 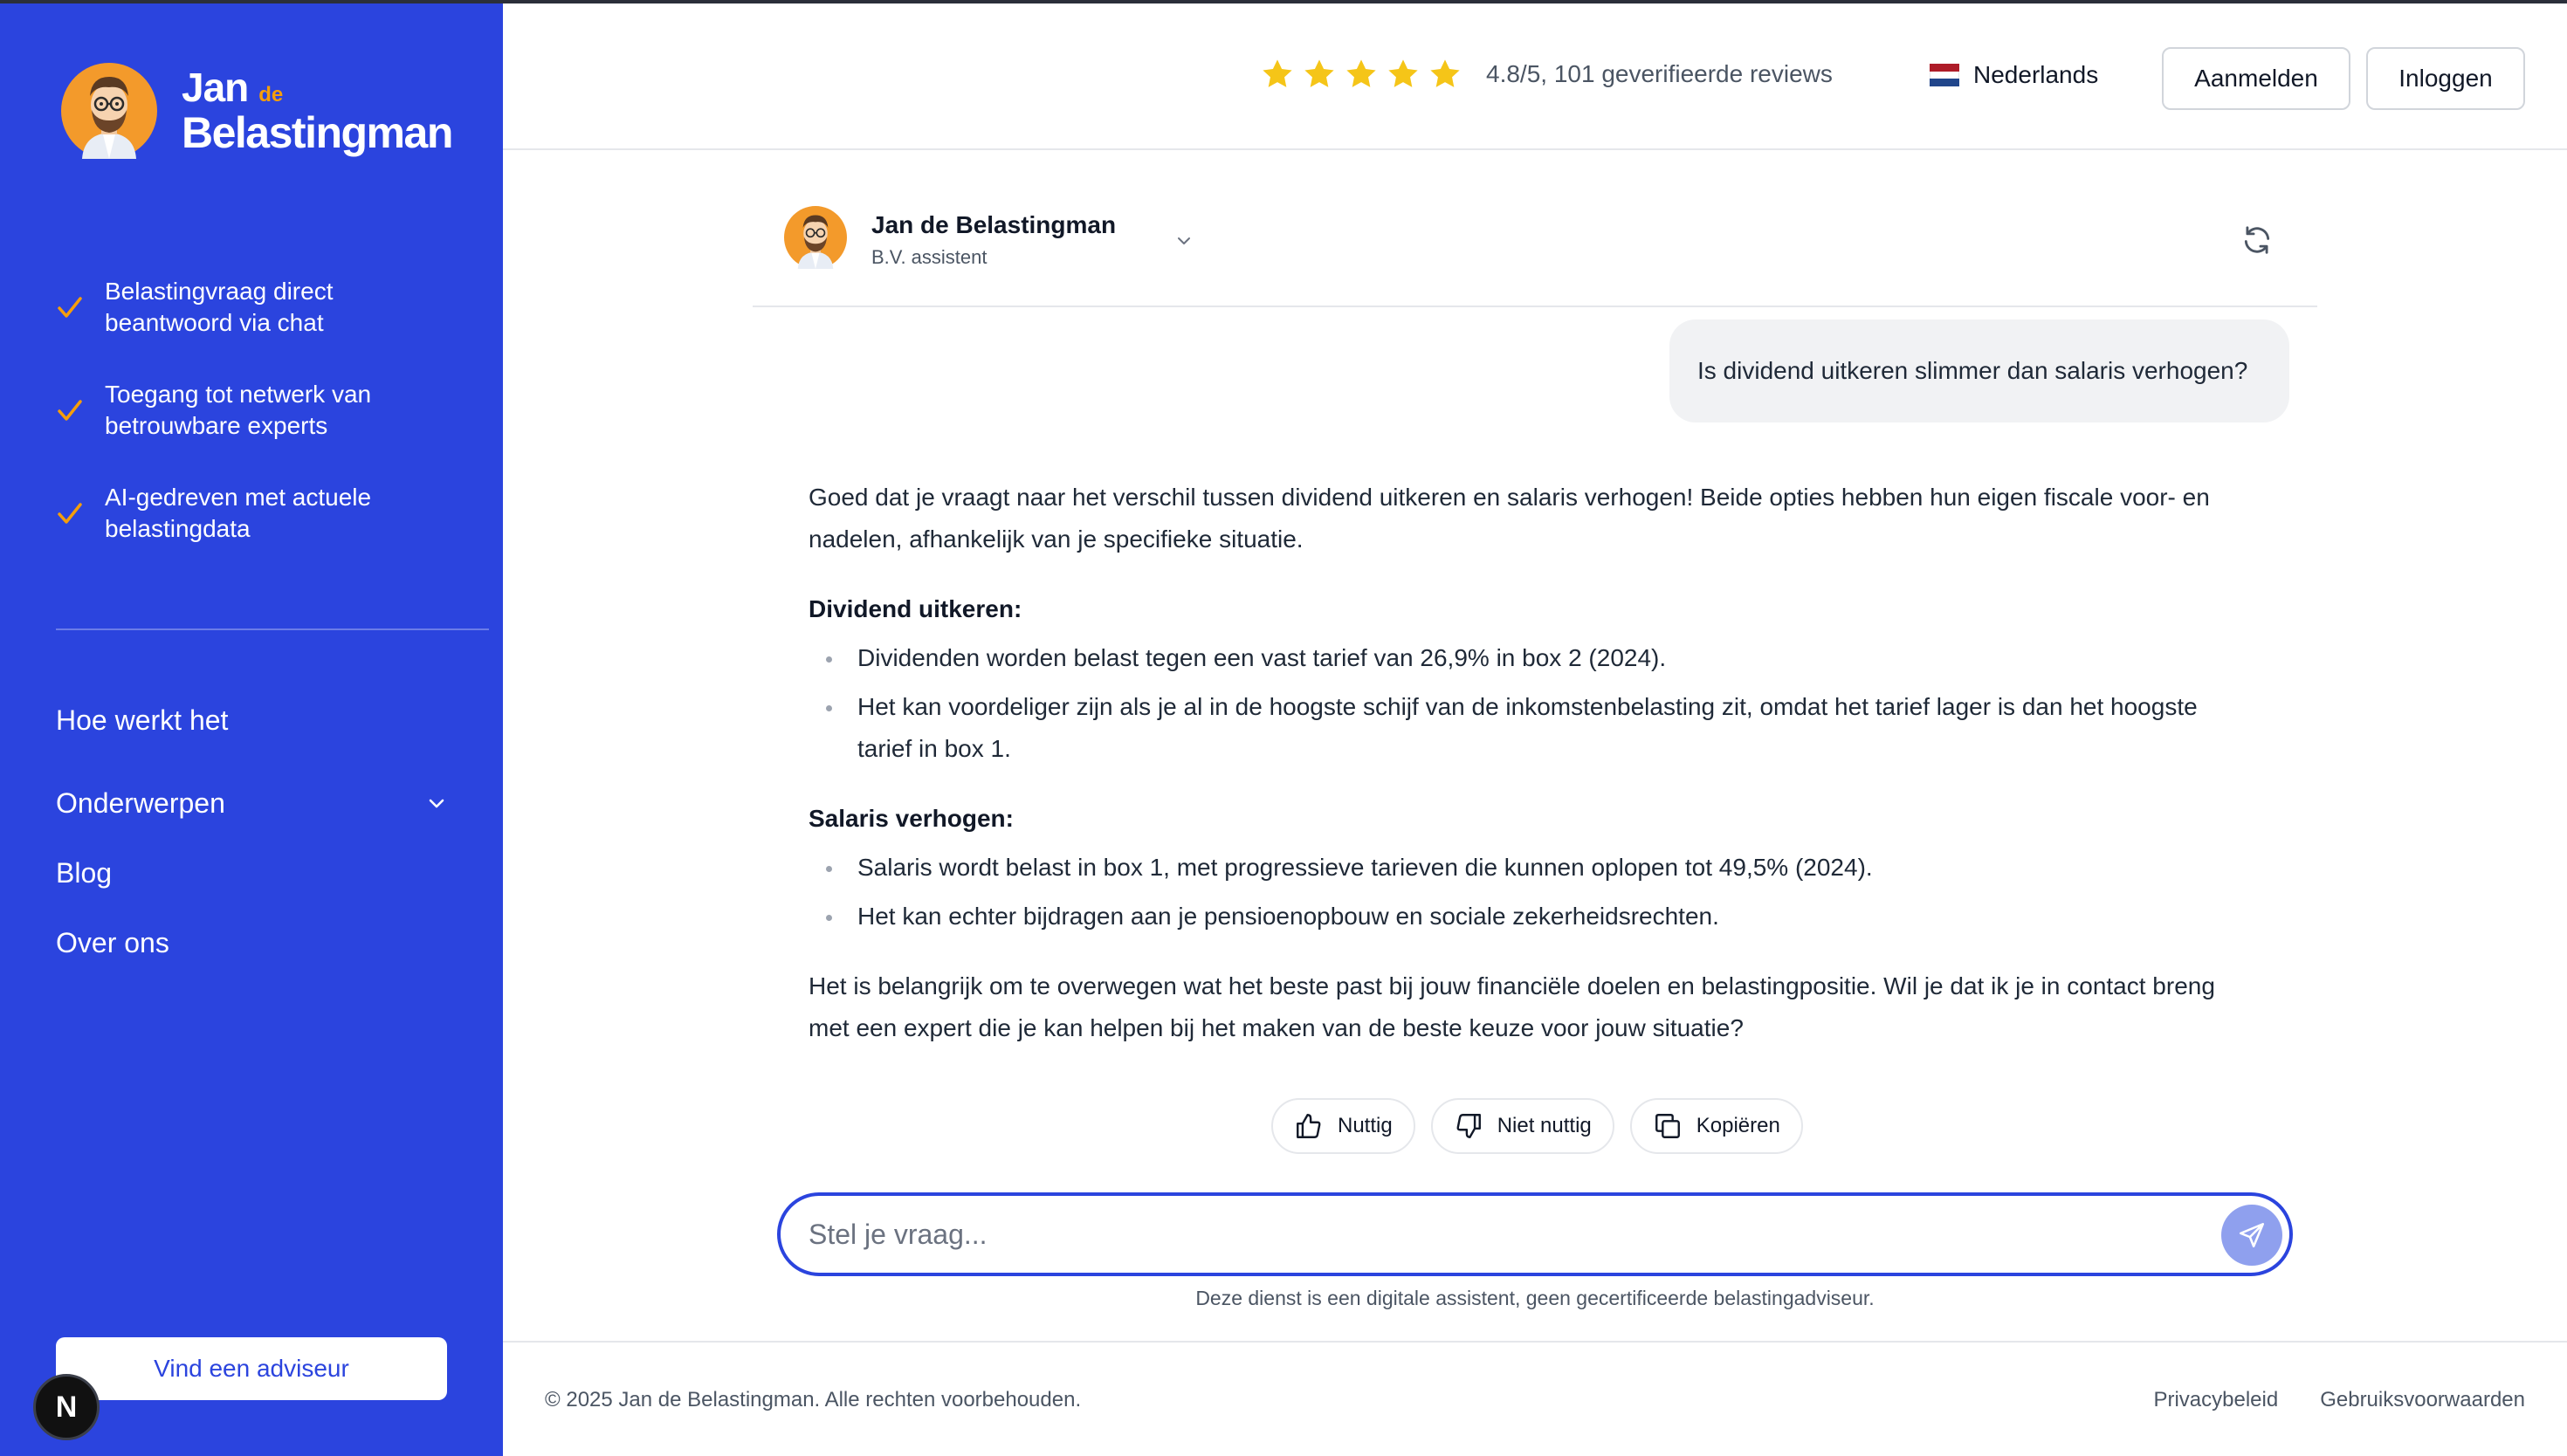 What do you see at coordinates (219, 291) in the screenshot?
I see `feature-text-line: Belastingvraag direct` at bounding box center [219, 291].